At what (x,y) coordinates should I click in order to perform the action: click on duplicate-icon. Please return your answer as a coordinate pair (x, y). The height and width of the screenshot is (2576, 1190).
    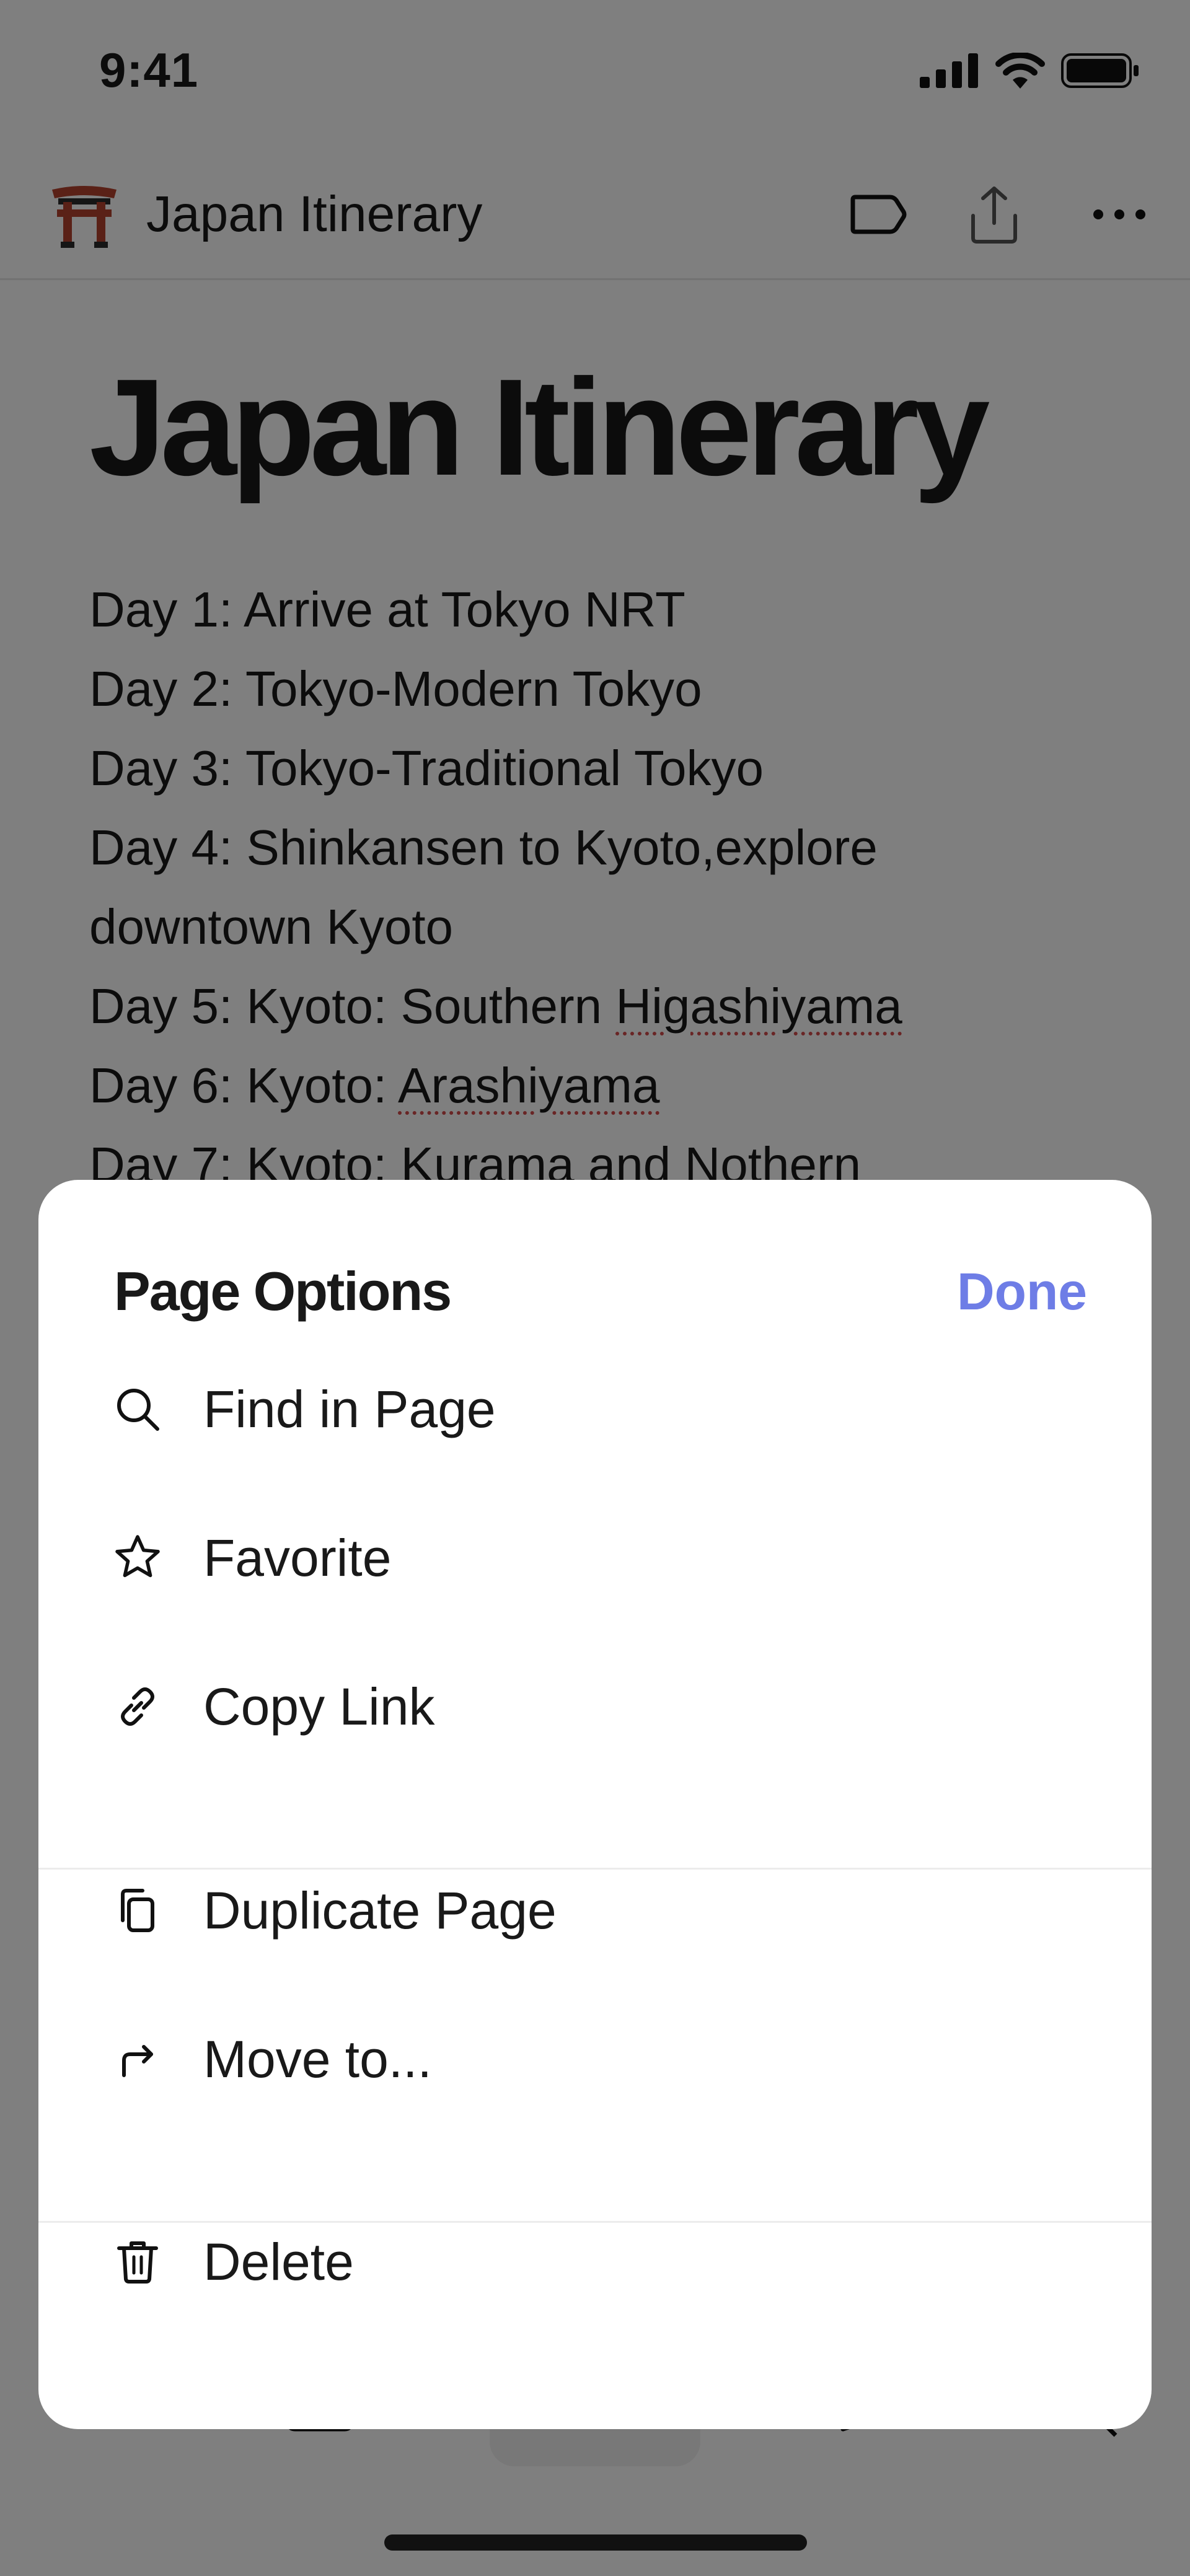
    Looking at the image, I should click on (137, 1910).